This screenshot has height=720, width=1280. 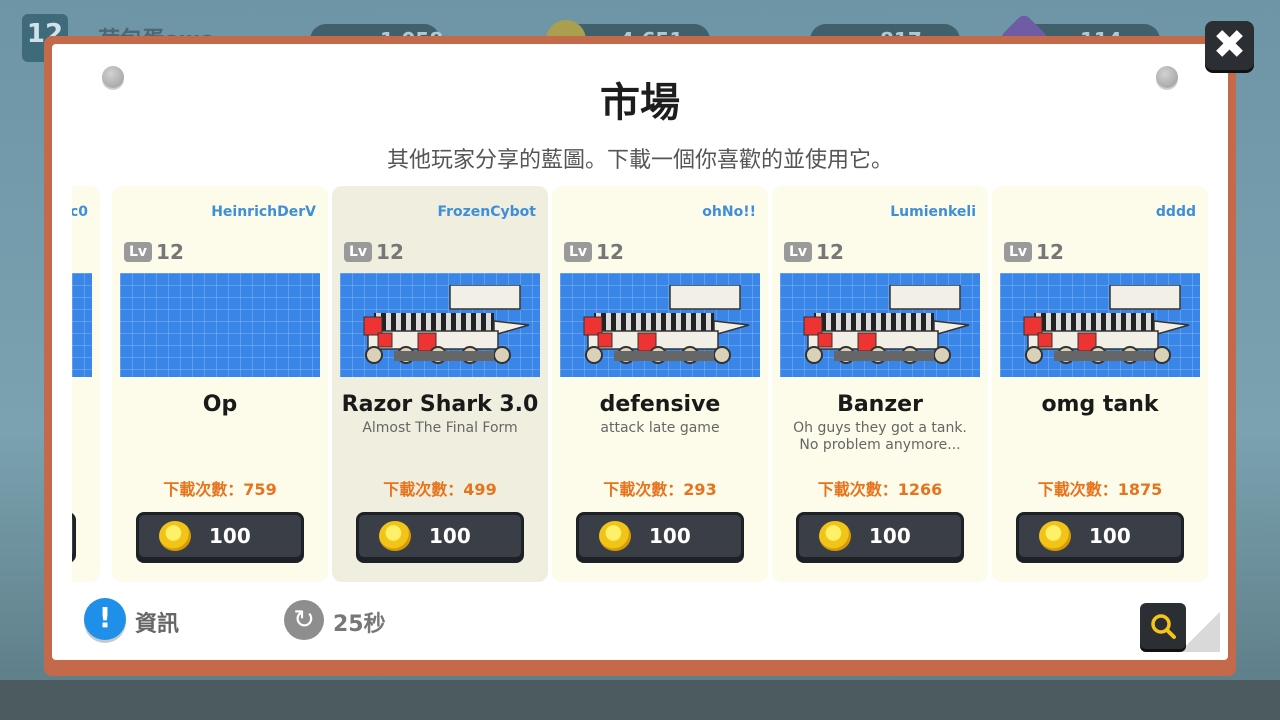 I want to click on info-icon: !, so click(x=105, y=619).